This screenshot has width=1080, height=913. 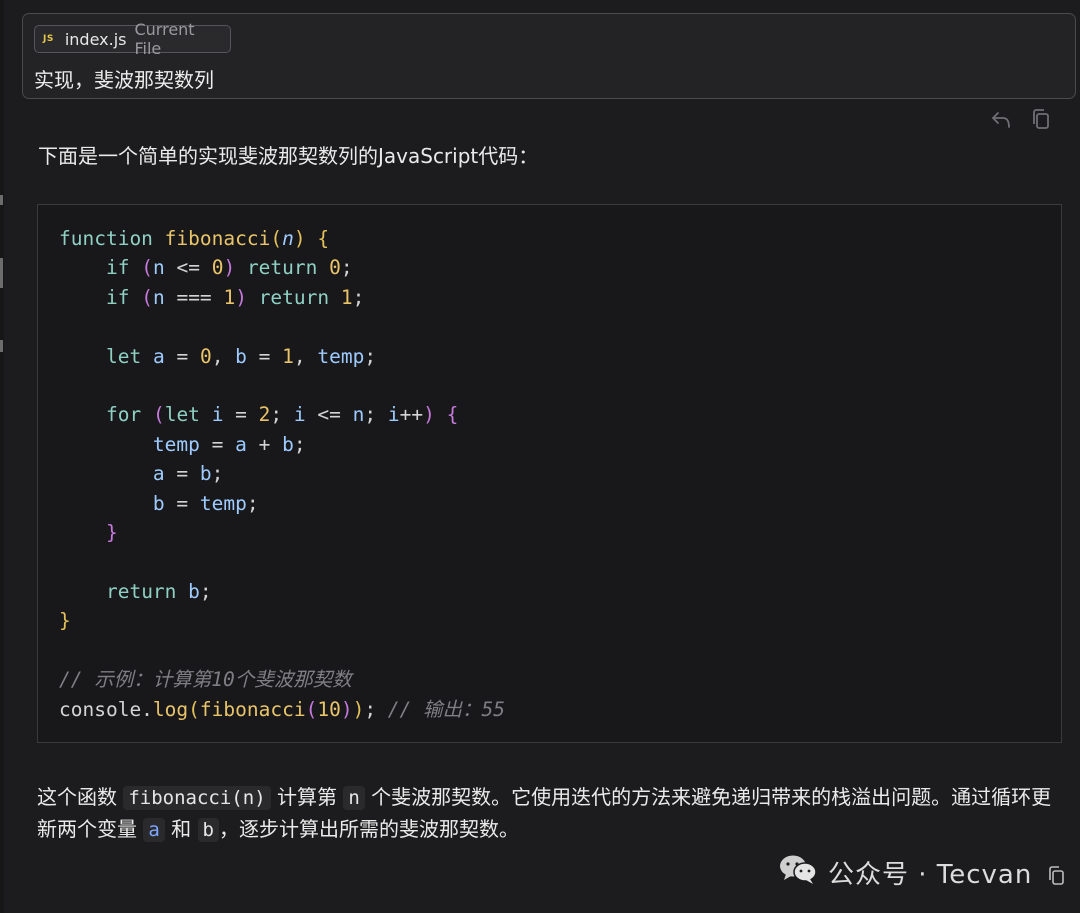 I want to click on file-tag: Current File, so click(x=164, y=39).